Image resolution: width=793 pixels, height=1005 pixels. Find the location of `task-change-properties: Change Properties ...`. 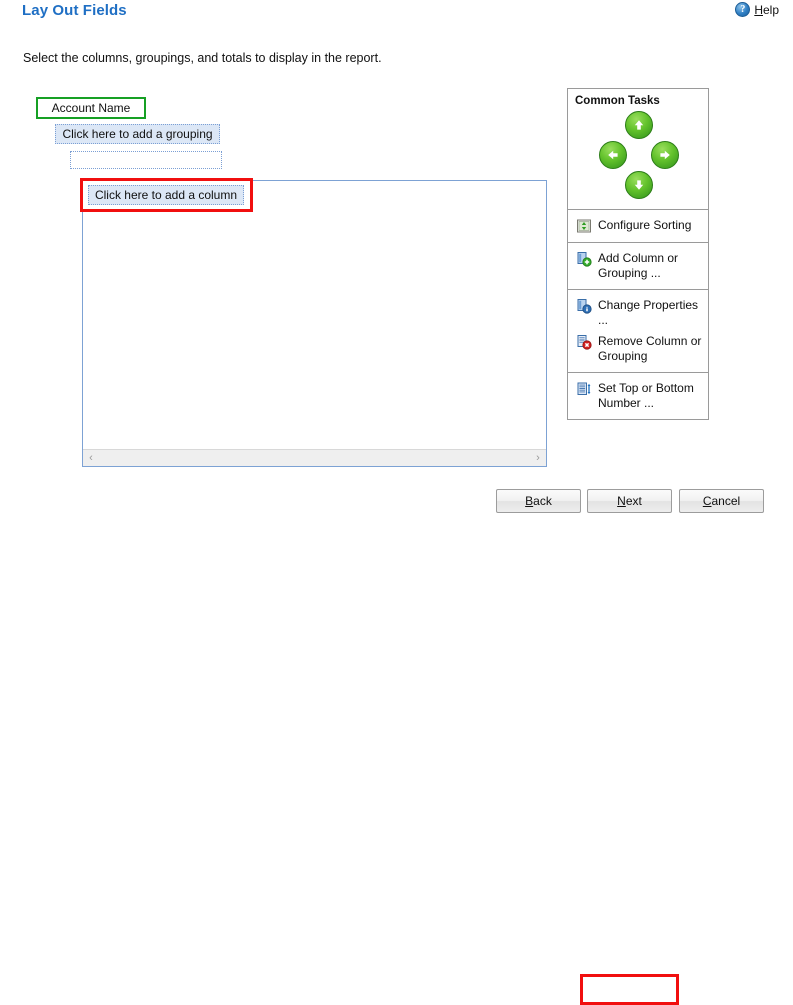

task-change-properties: Change Properties ... is located at coordinates (638, 313).